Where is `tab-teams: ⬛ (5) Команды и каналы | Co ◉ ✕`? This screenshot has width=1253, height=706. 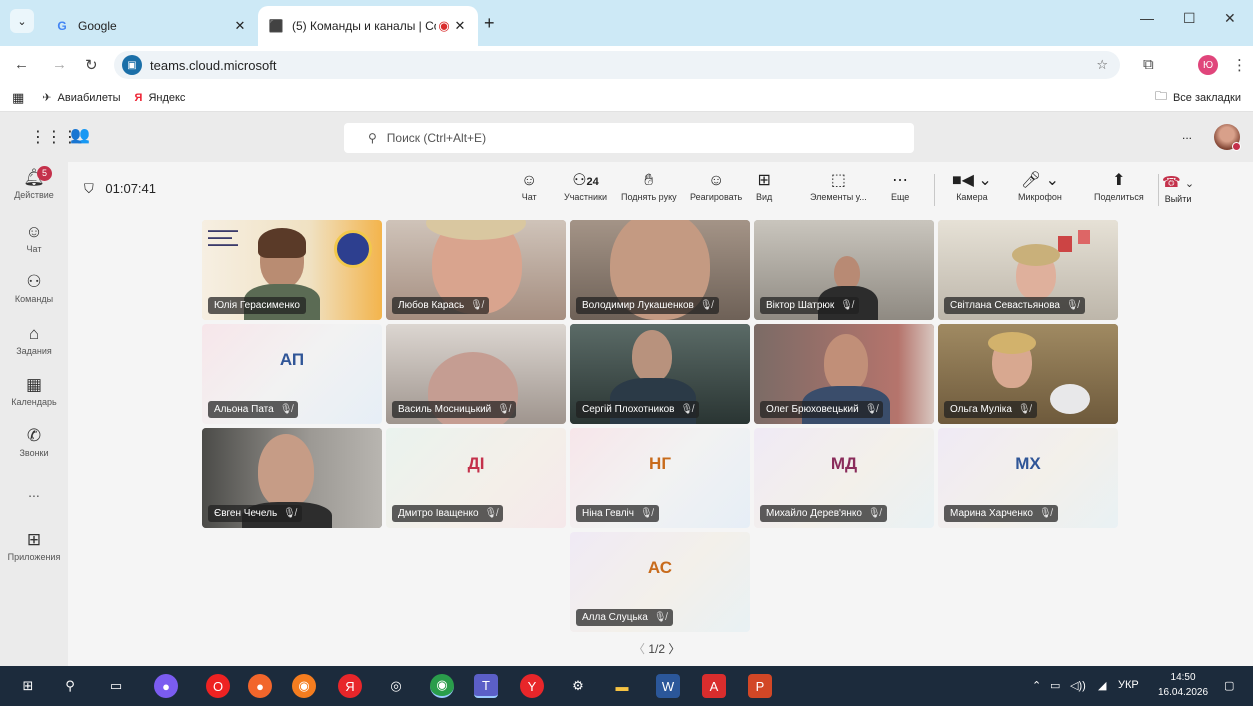
tab-teams: ⬛ (5) Команды и каналы | Co ◉ ✕ is located at coordinates (368, 26).